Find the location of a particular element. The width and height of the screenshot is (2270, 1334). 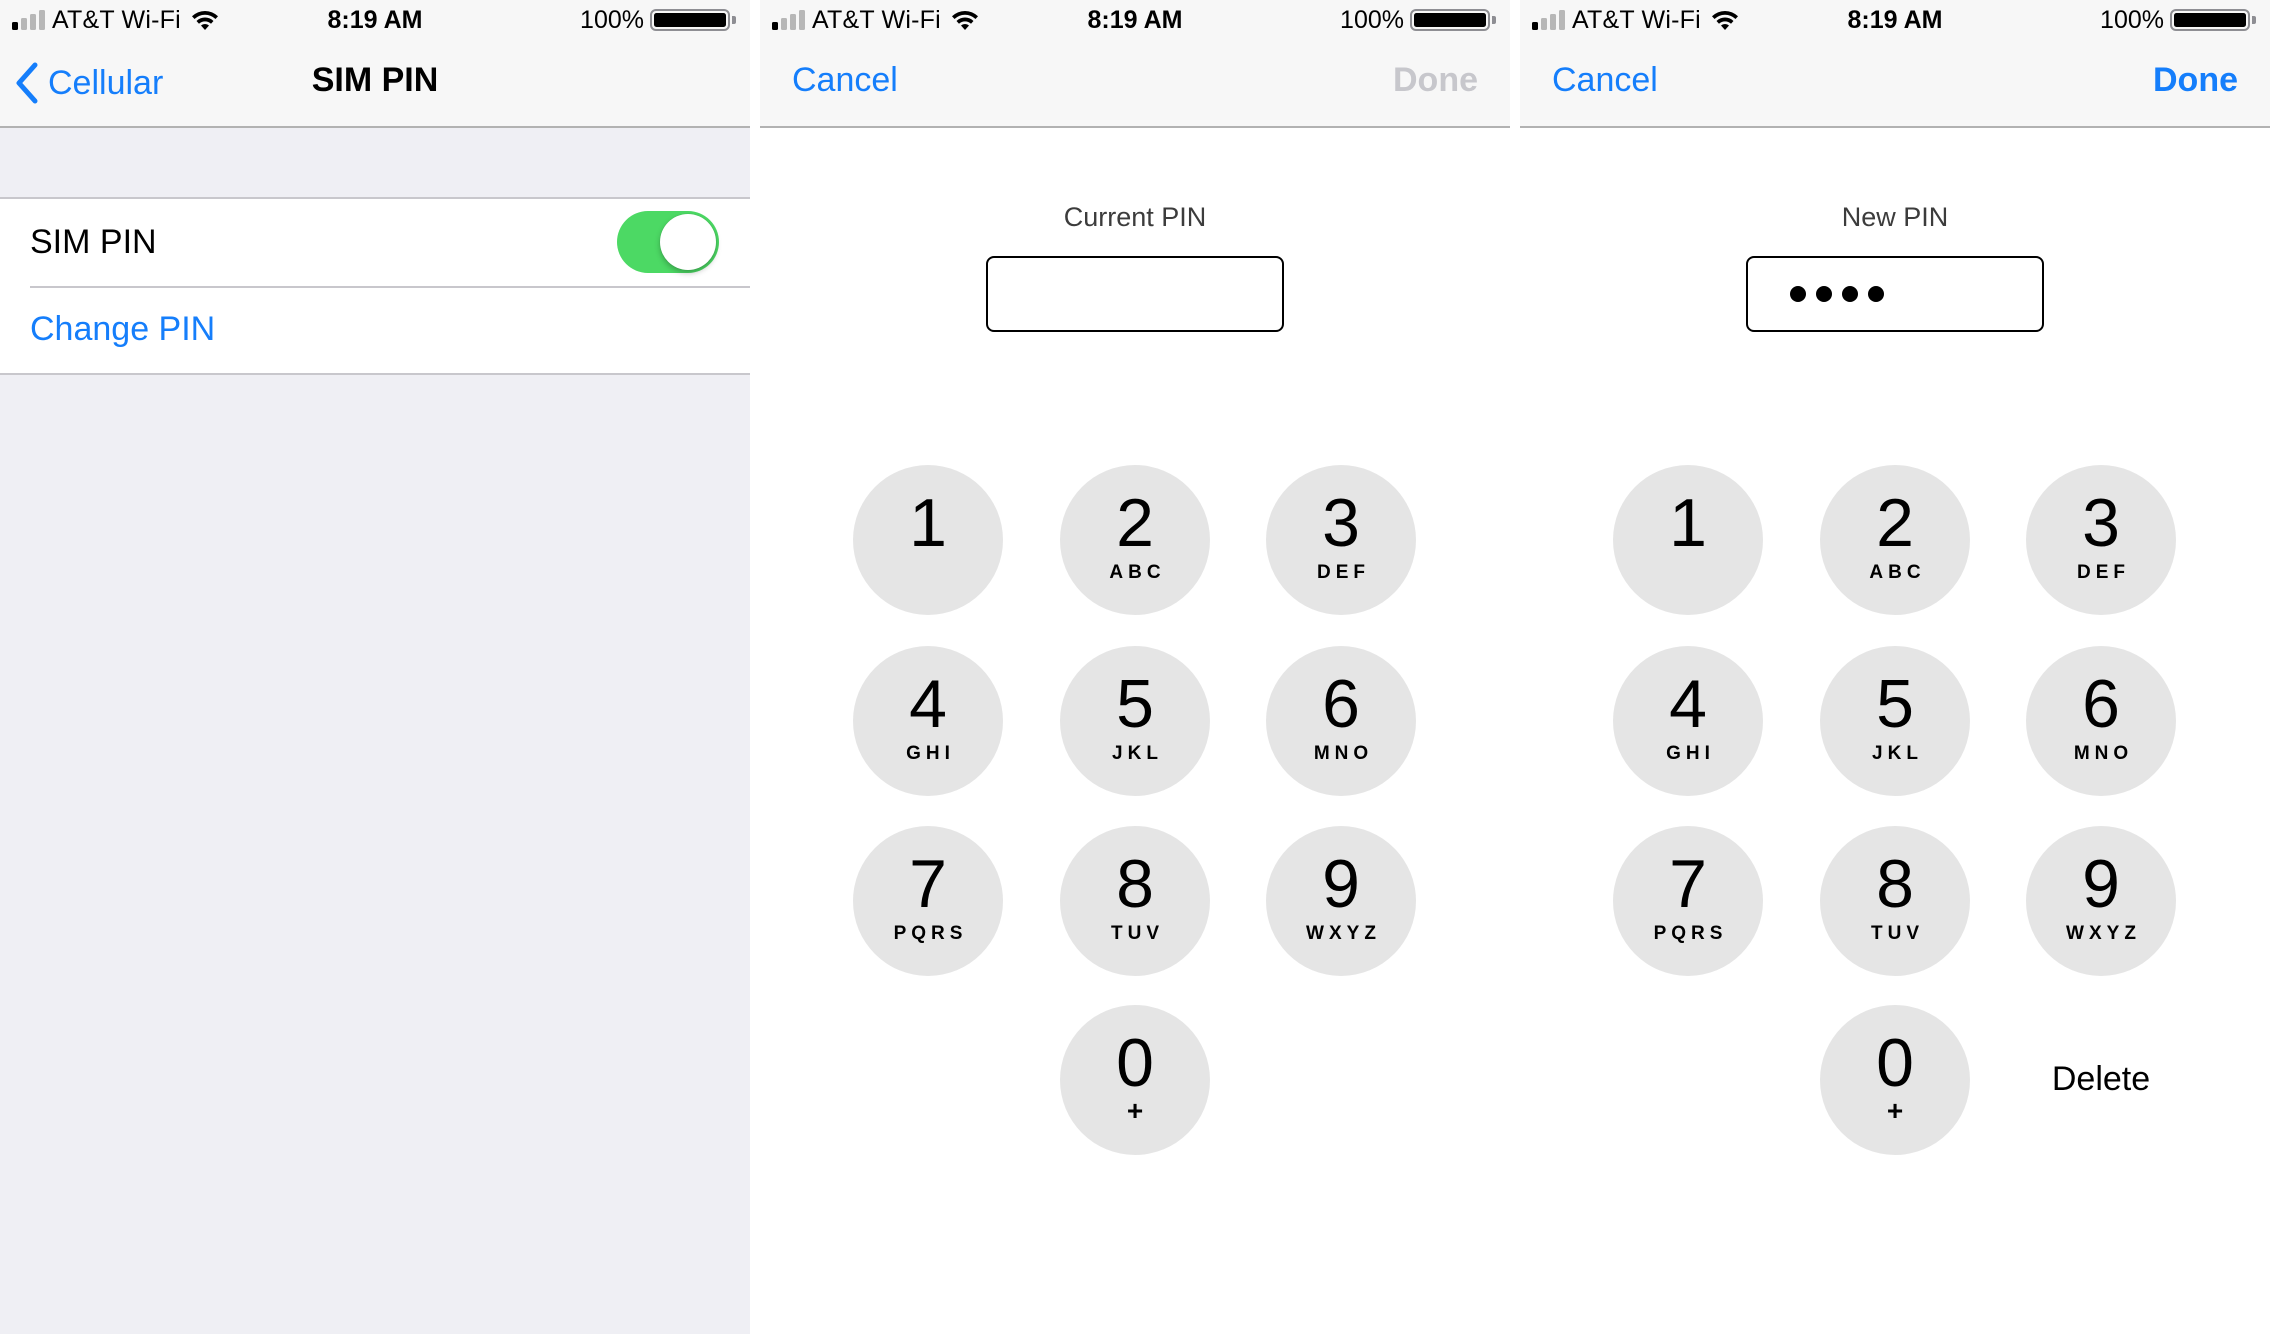

back-button: Cellular is located at coordinates (88, 83).